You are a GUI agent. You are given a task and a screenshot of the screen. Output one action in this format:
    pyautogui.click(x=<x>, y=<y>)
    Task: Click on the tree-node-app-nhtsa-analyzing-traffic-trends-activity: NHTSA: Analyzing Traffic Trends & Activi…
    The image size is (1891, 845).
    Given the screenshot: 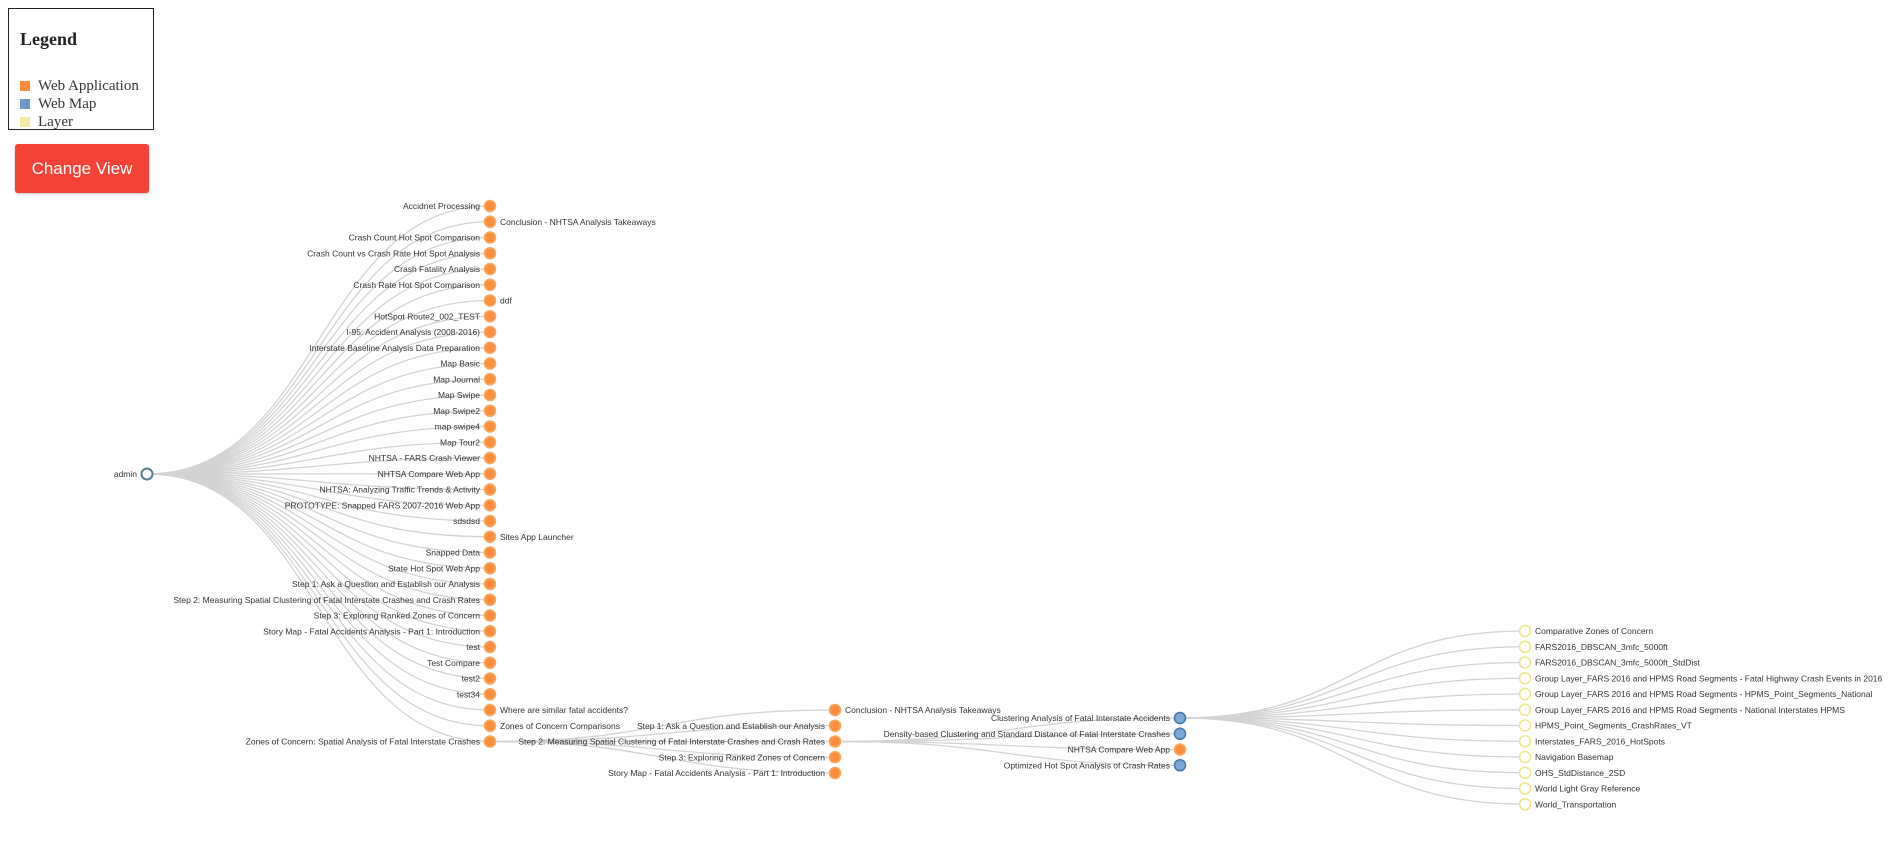 What is the action you would take?
    pyautogui.click(x=408, y=489)
    